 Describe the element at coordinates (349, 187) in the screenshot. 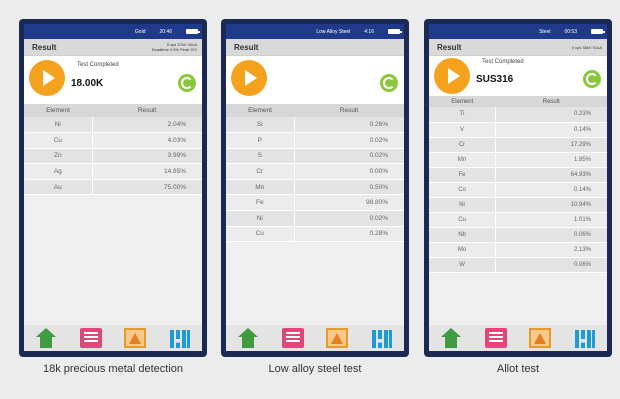

I see `result-cell: 0.50%` at that location.